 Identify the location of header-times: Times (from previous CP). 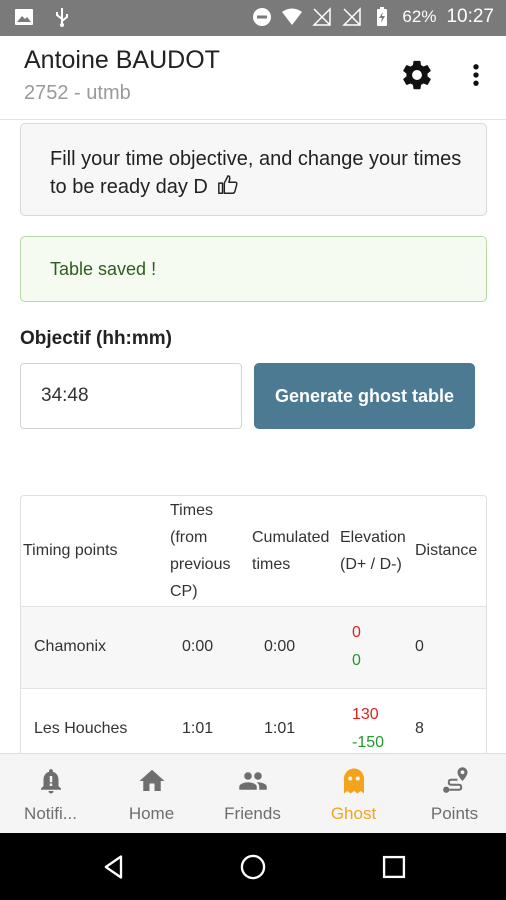
(200, 550).